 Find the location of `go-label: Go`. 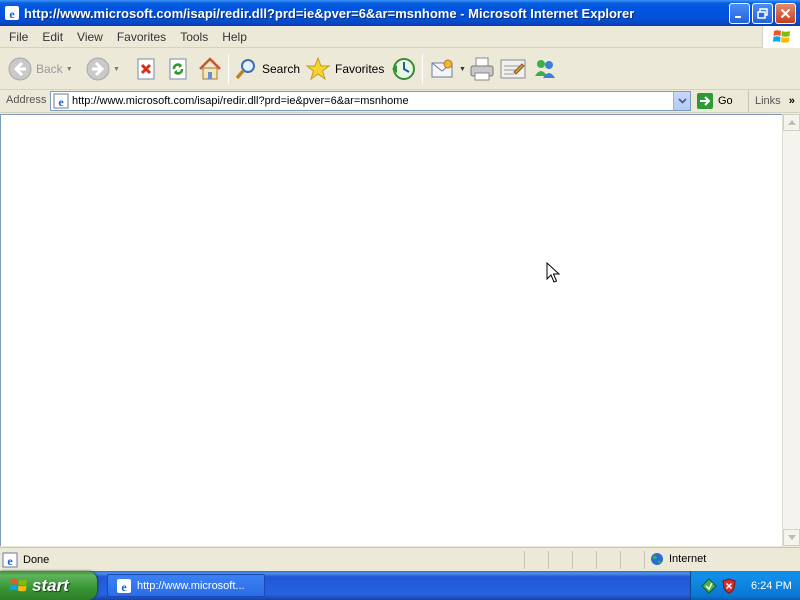

go-label: Go is located at coordinates (725, 101).